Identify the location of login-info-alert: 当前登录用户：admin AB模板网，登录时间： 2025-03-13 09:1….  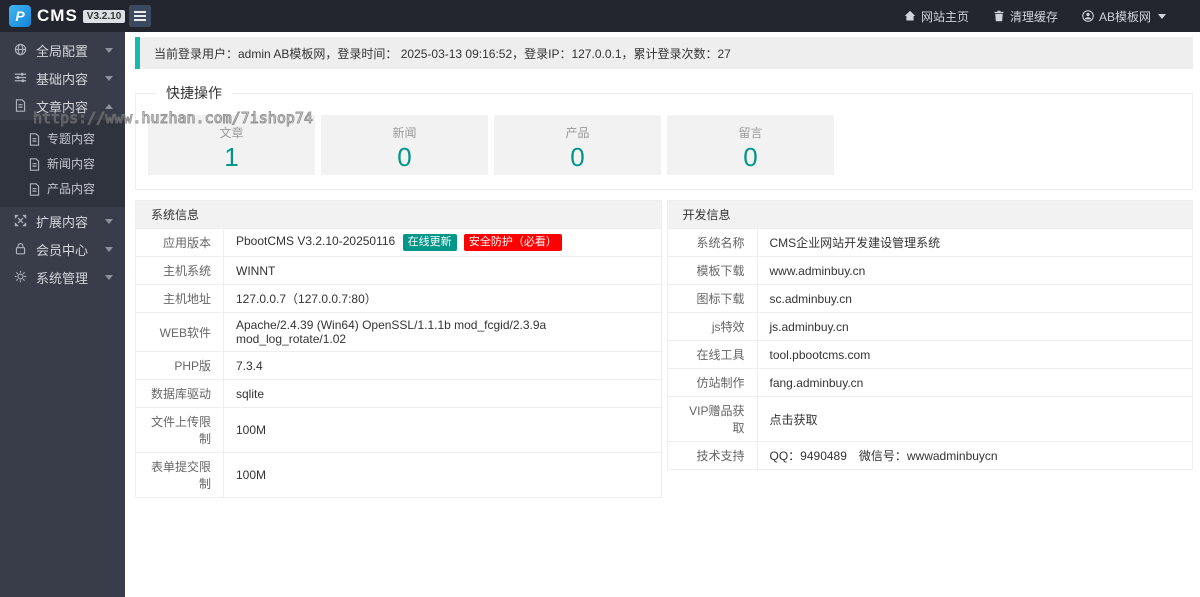
(664, 53).